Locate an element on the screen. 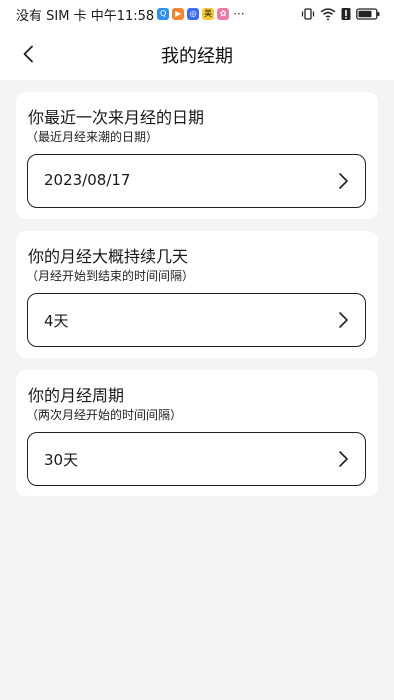  status-bar: 没有 SIM 卡 中午11:58 Q ▶ ◎ 美 ✿ ··· is located at coordinates (197, 14).